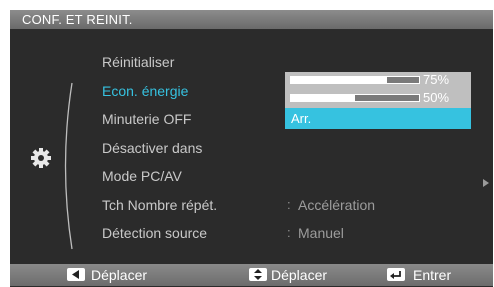 The image size is (494, 287). I want to click on title-bar: CONF. ET REINIT., so click(251, 19).